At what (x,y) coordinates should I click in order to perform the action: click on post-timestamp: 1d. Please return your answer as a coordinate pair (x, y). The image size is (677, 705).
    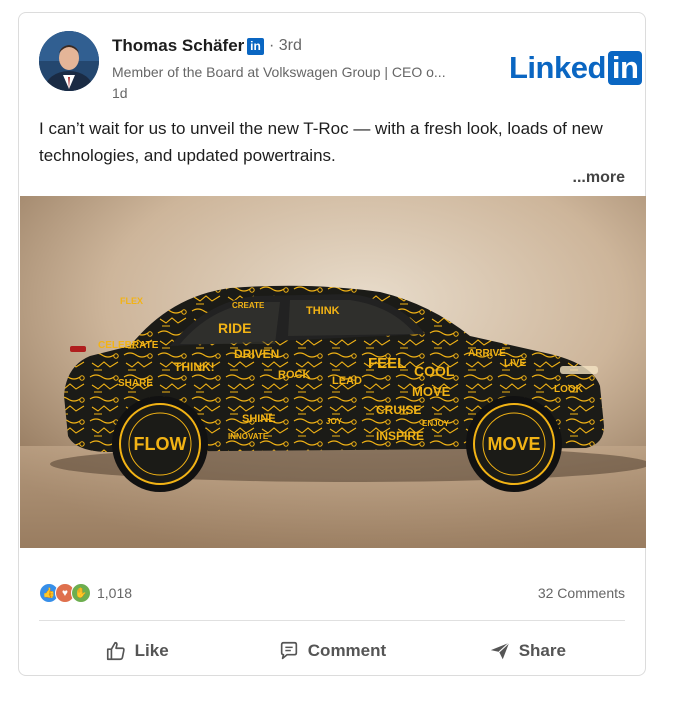
    Looking at the image, I should click on (120, 93).